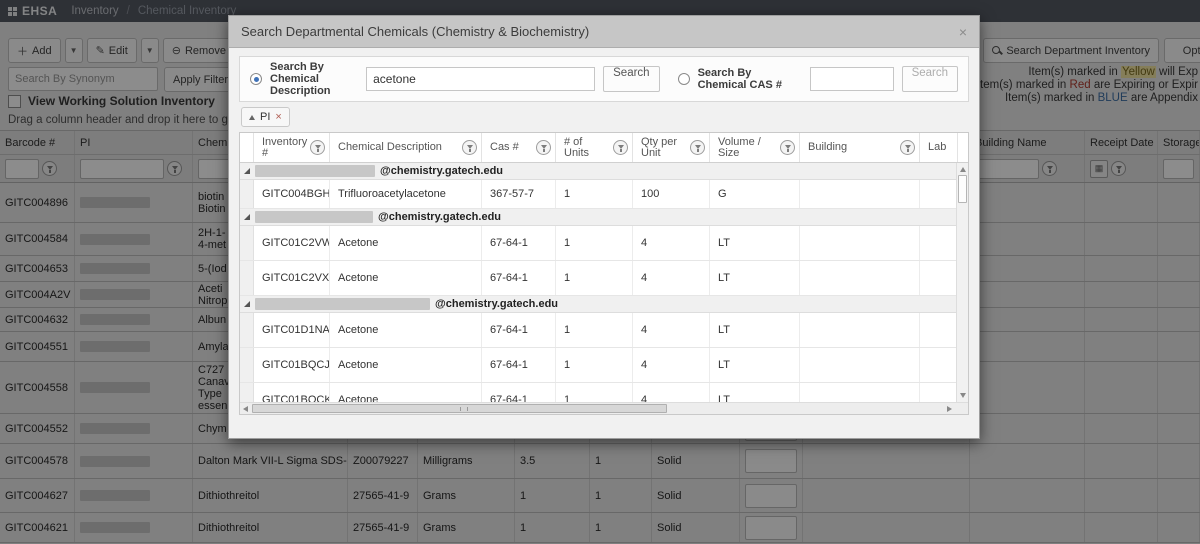  Describe the element at coordinates (963, 32) in the screenshot. I see `close-icon: ×` at that location.